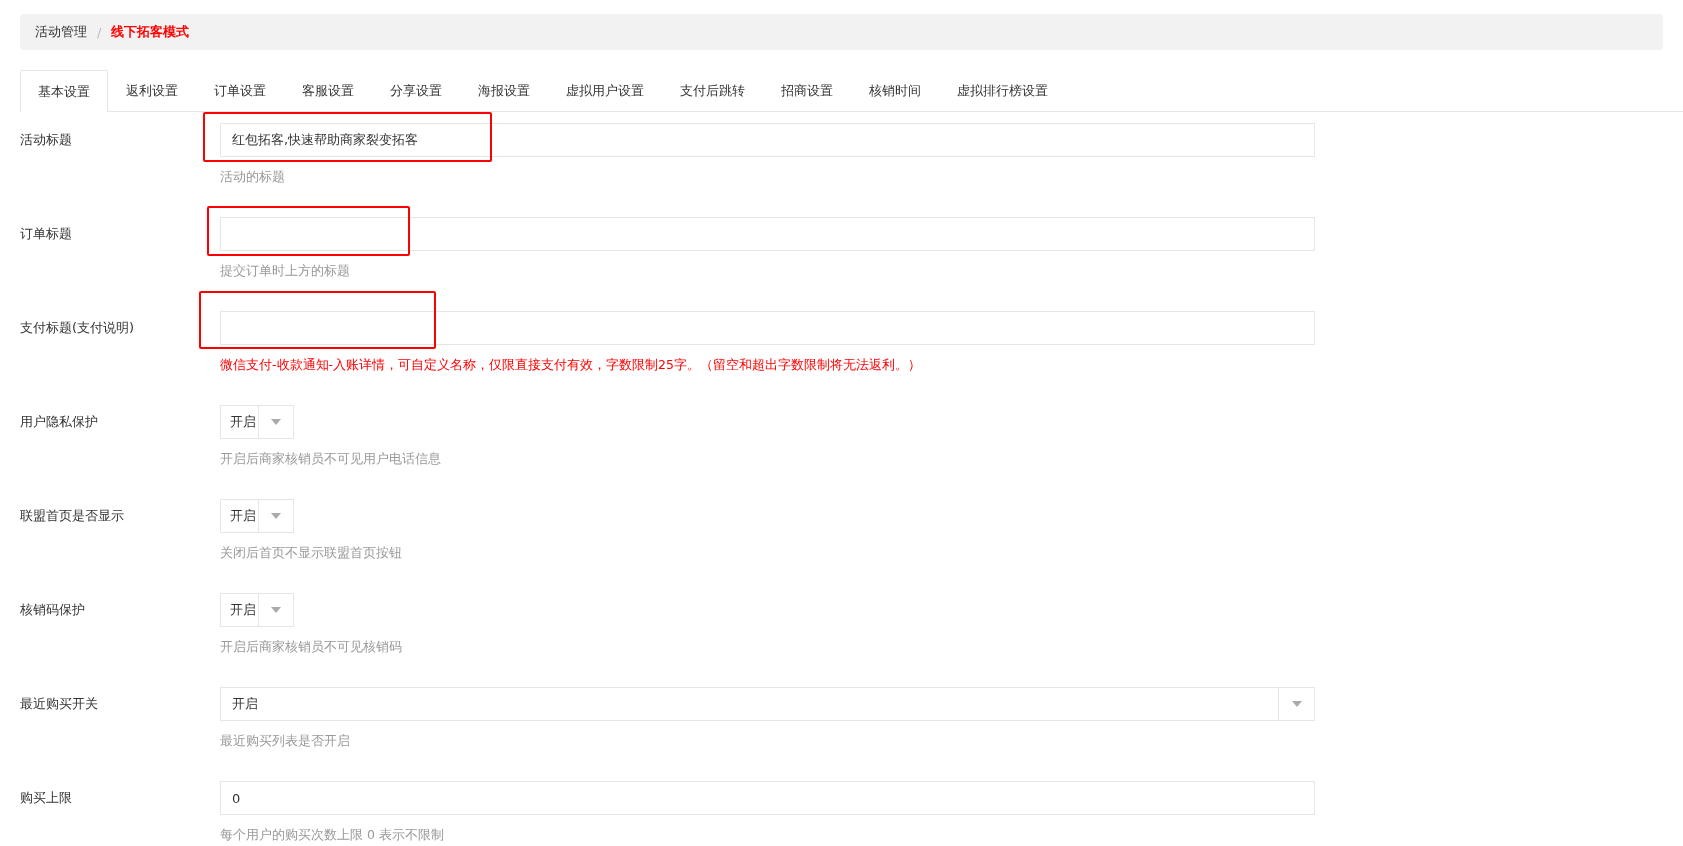 This screenshot has width=1683, height=846. What do you see at coordinates (59, 422) in the screenshot?
I see `field-label: 用户隐私保护` at bounding box center [59, 422].